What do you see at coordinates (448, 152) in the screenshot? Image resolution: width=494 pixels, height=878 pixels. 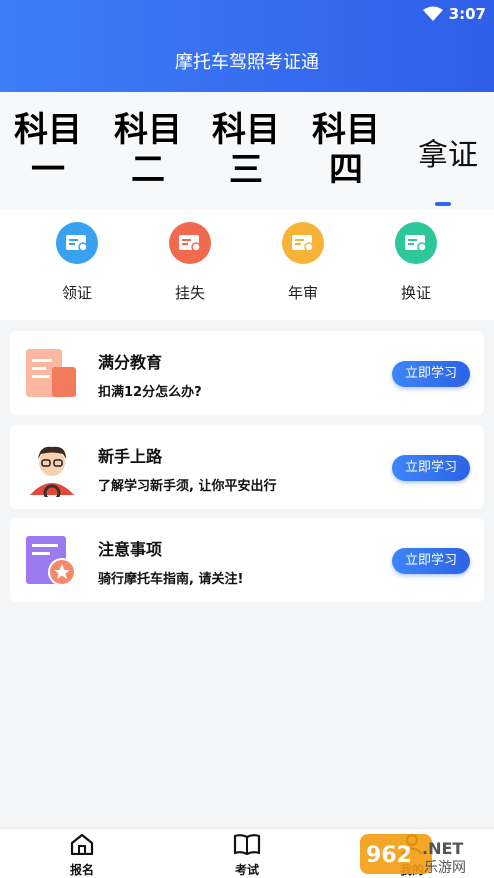 I see `tab-get-license: 拿证` at bounding box center [448, 152].